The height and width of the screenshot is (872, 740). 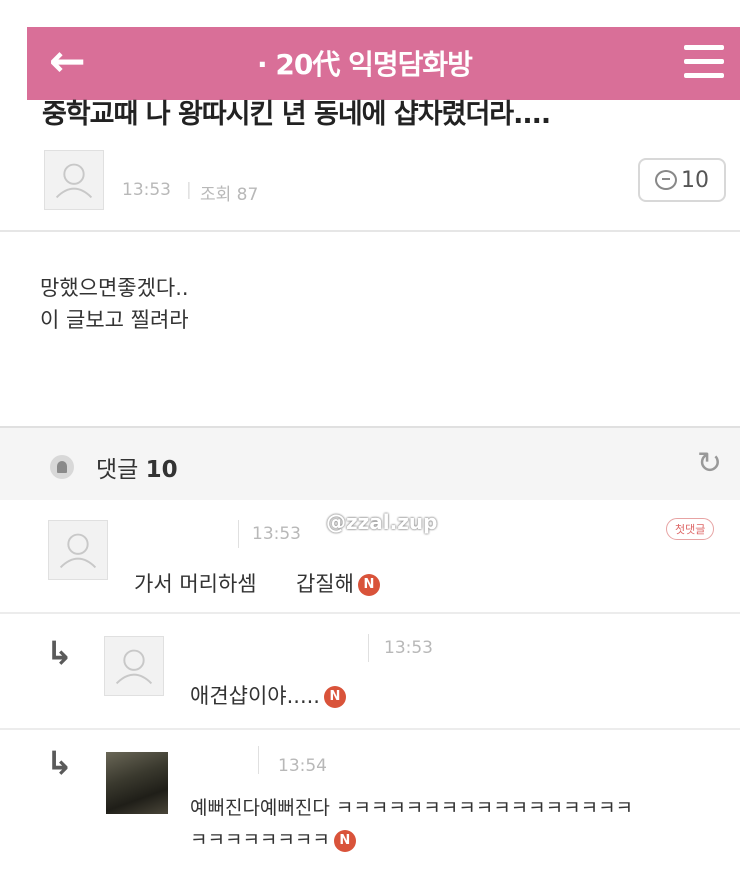 I want to click on post-time: 13:53, so click(x=146, y=190).